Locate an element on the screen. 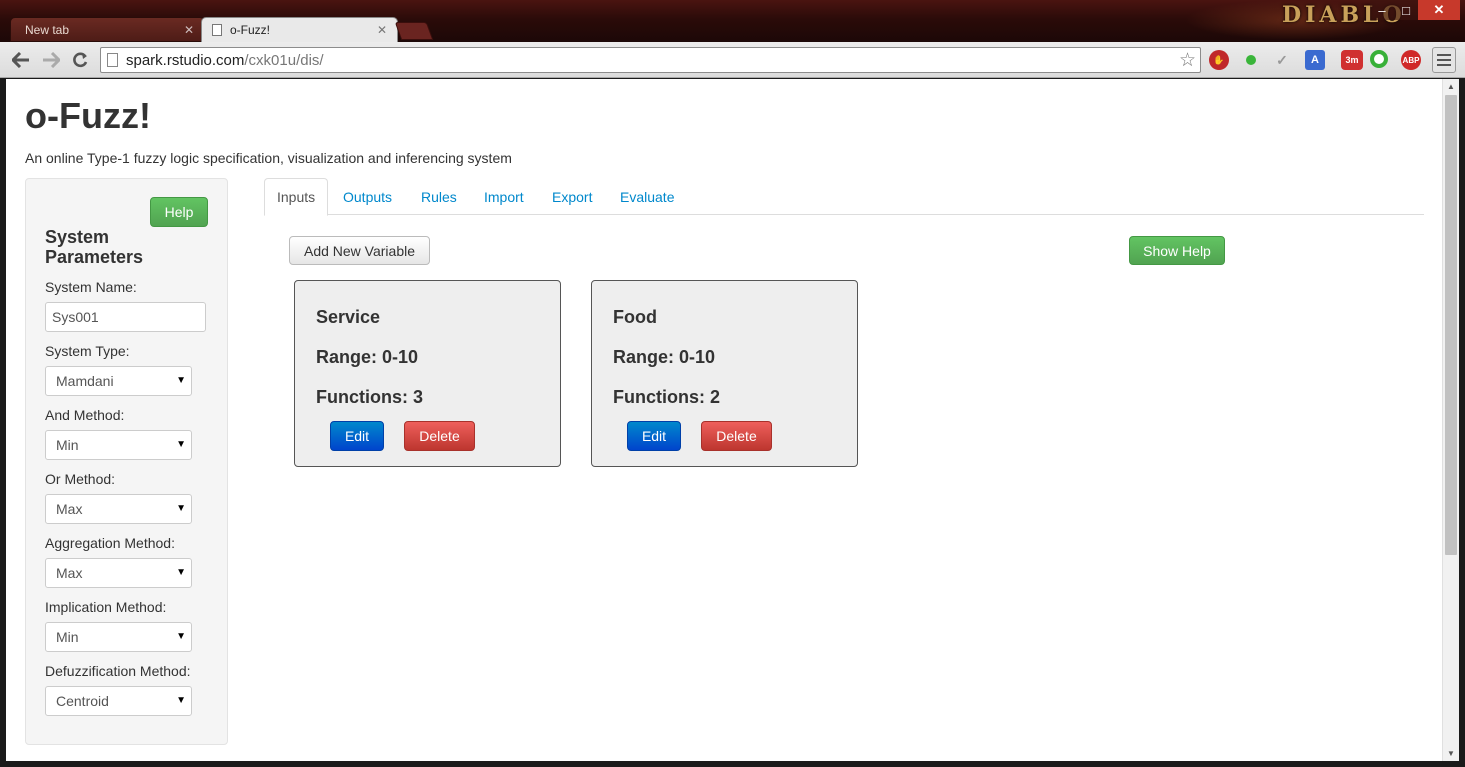  tab-import: Import is located at coordinates (504, 196).